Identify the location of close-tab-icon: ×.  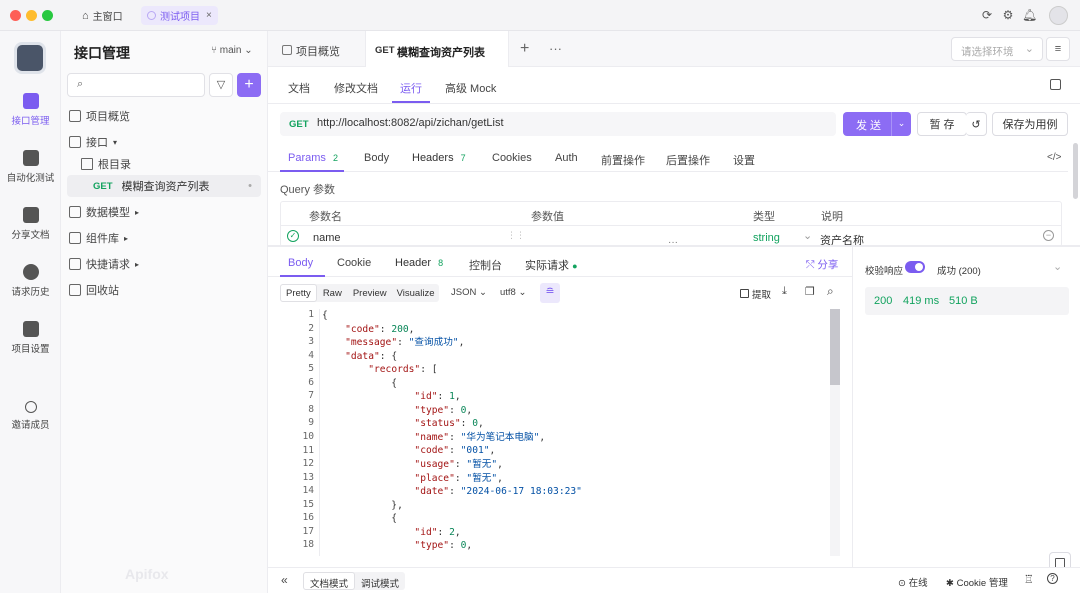
(209, 15).